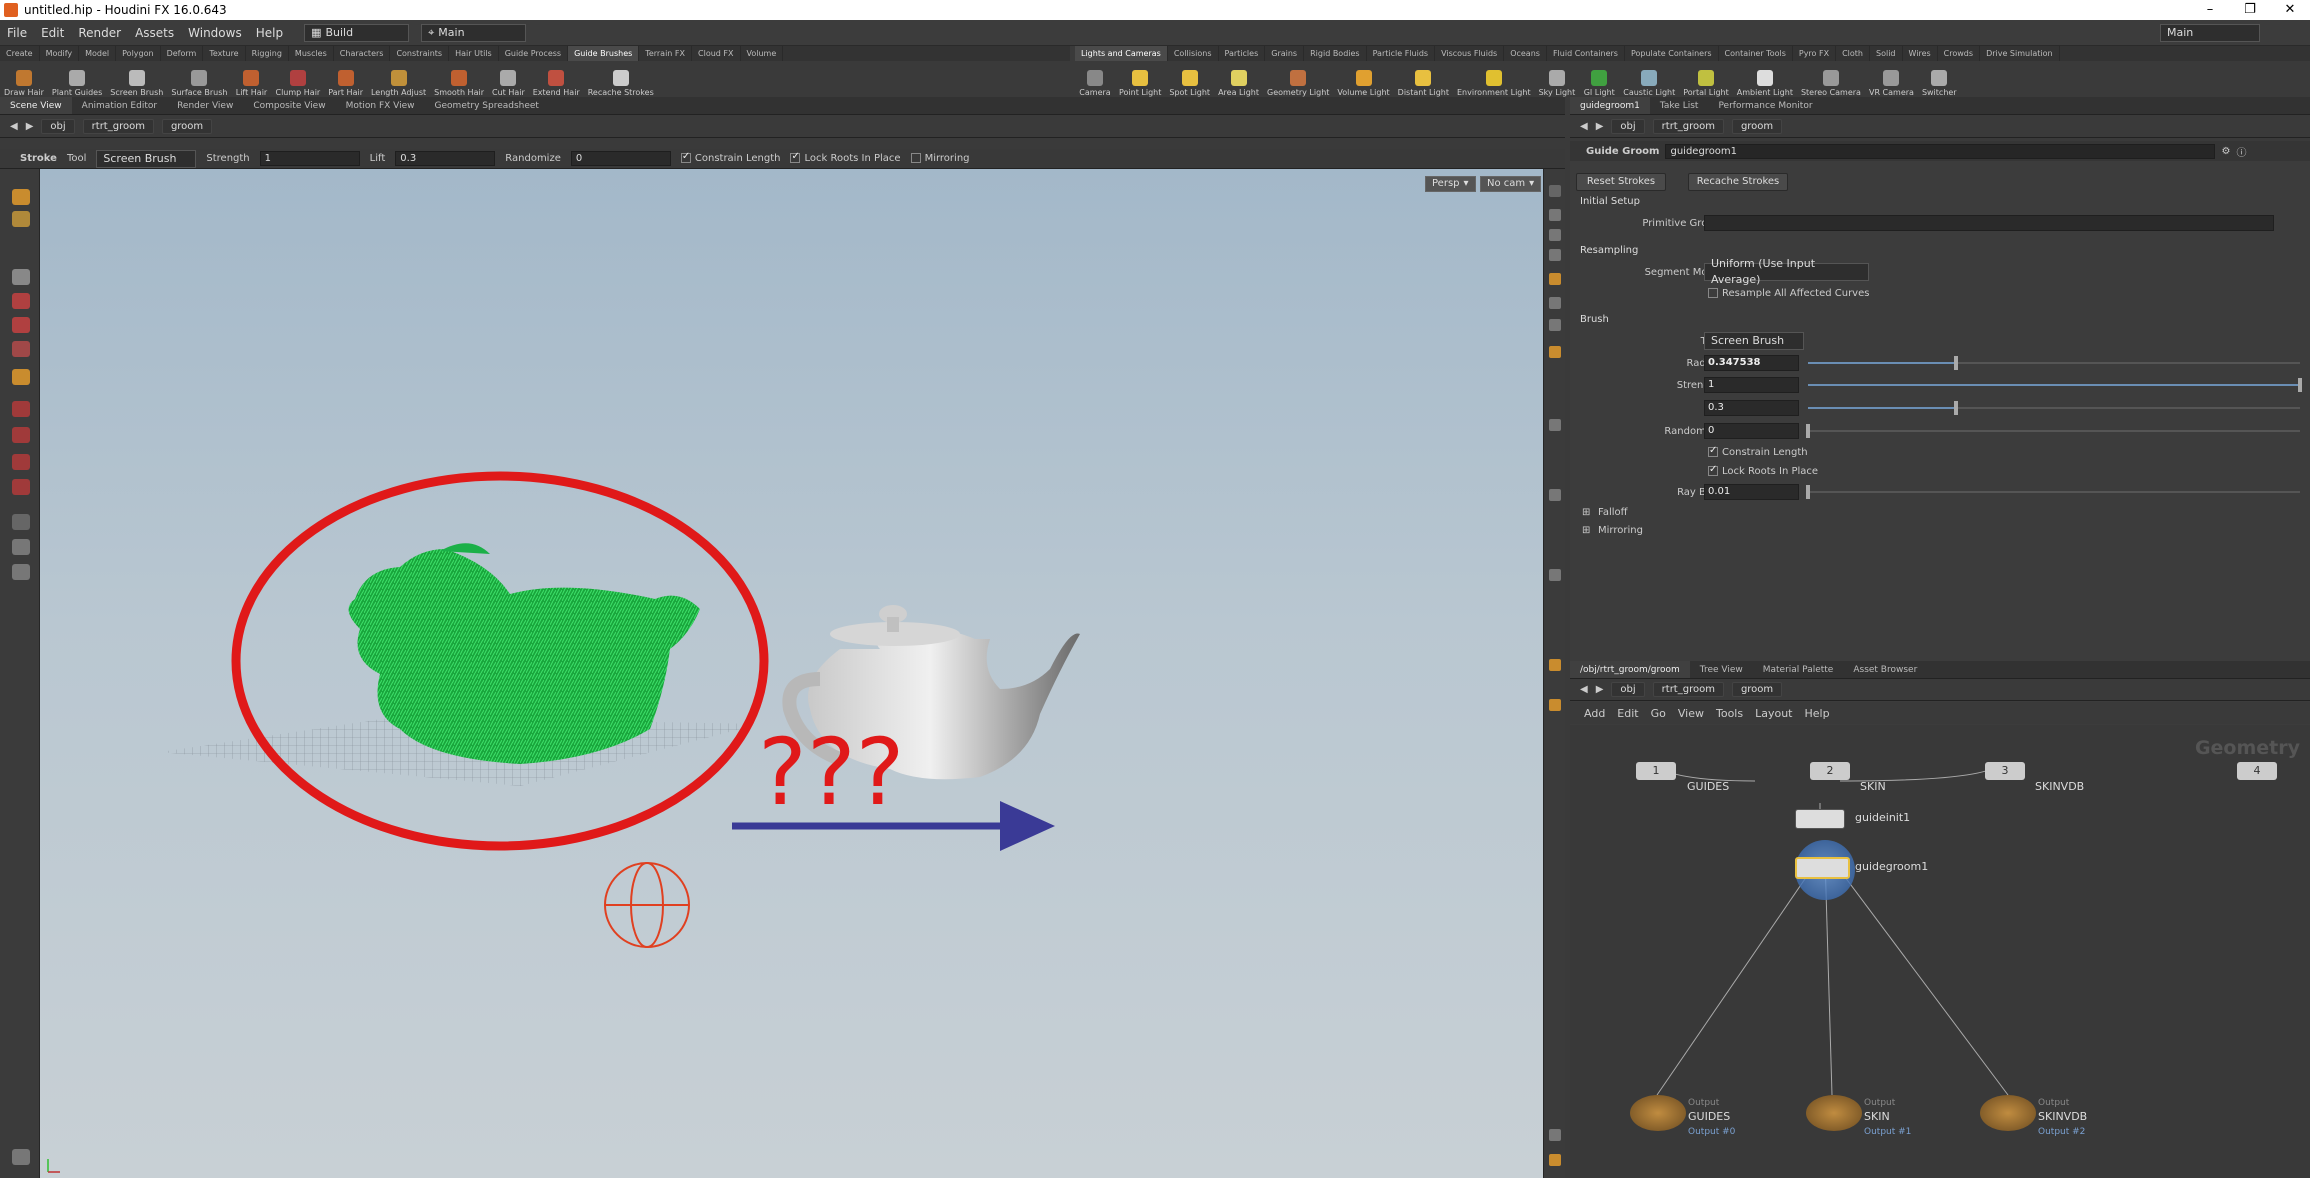 The image size is (2310, 1178). I want to click on shelf-tab-characters: Characters, so click(362, 53).